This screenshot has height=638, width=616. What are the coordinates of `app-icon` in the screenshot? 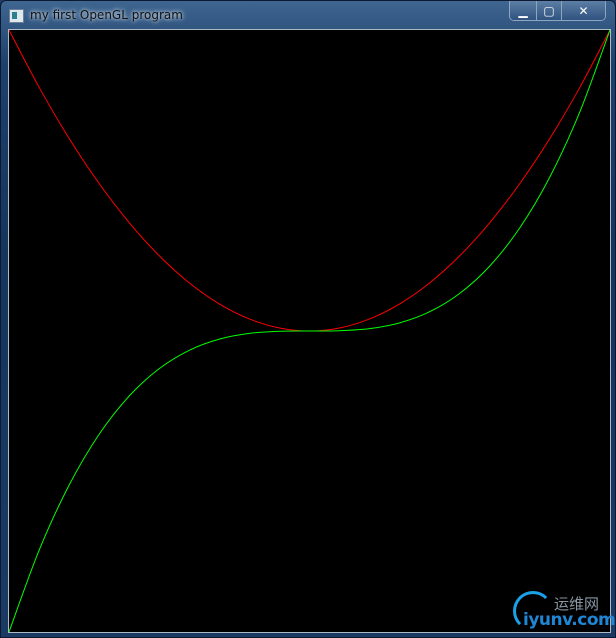 It's located at (16, 16).